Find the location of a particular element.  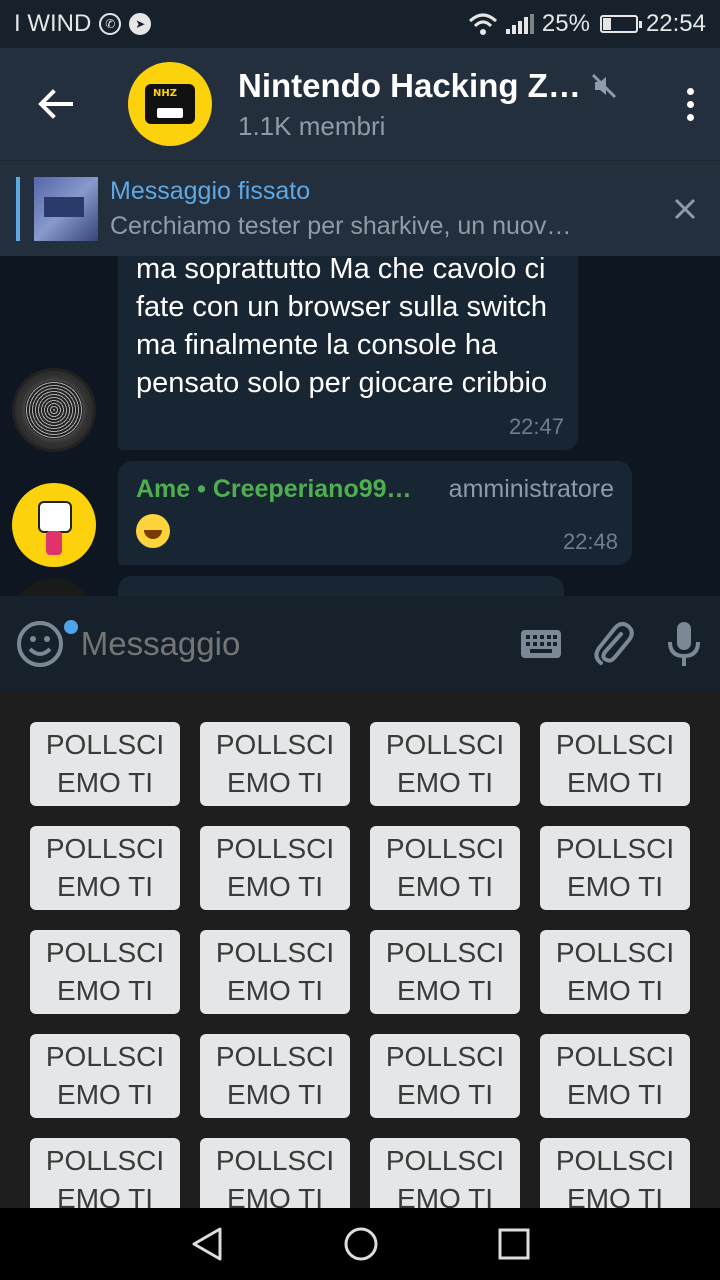

whatsapp-icon: ✆ is located at coordinates (110, 24).